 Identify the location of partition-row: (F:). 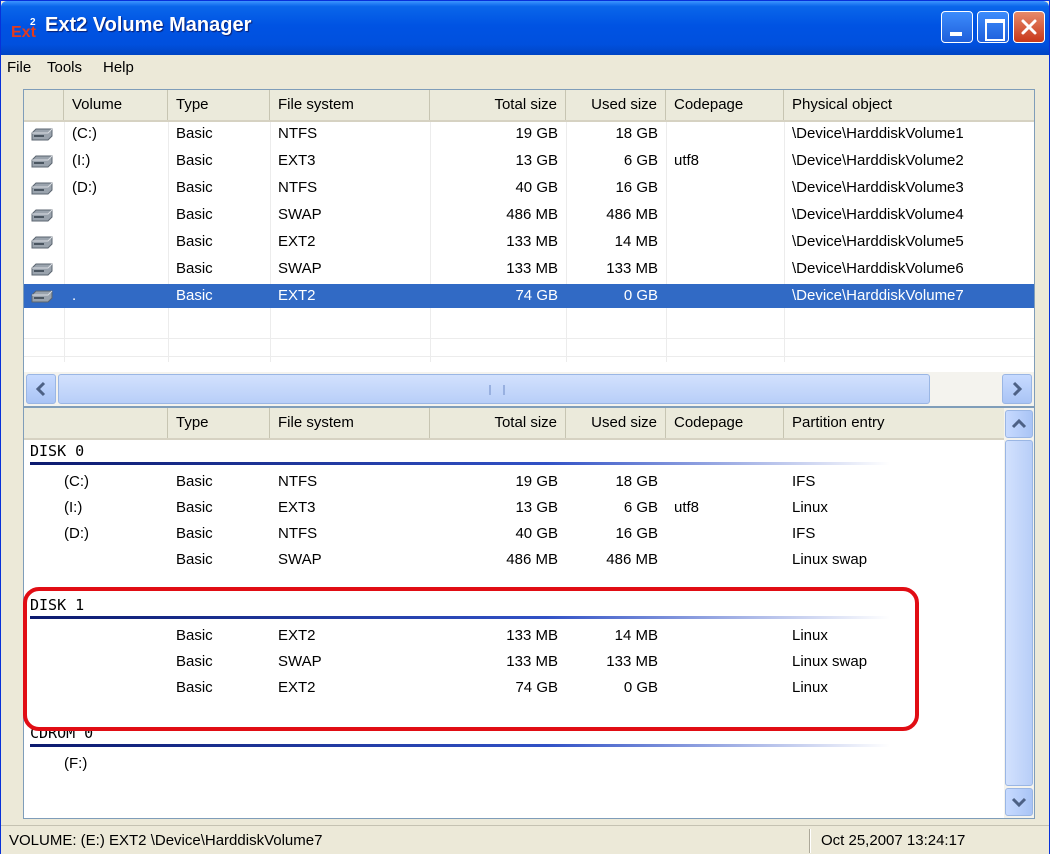
(515, 764).